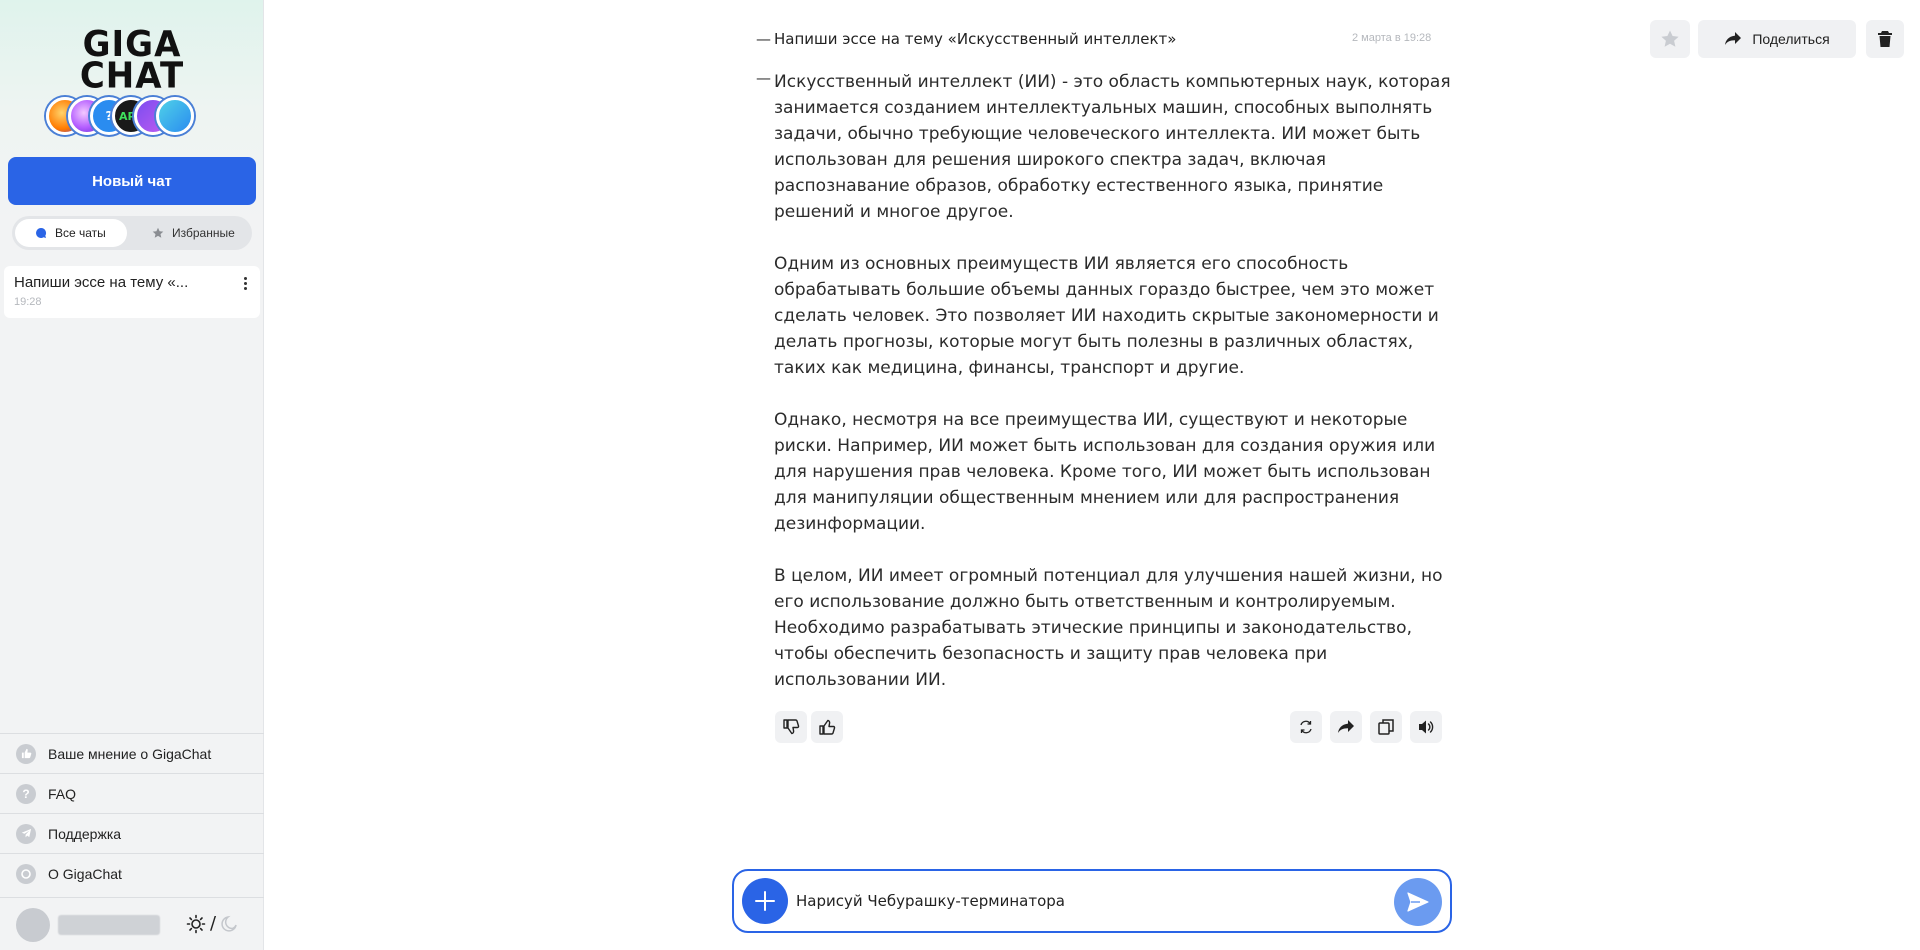 The width and height of the screenshot is (1920, 950). What do you see at coordinates (203, 233) in the screenshot?
I see `tab-favorites-label: Избранные` at bounding box center [203, 233].